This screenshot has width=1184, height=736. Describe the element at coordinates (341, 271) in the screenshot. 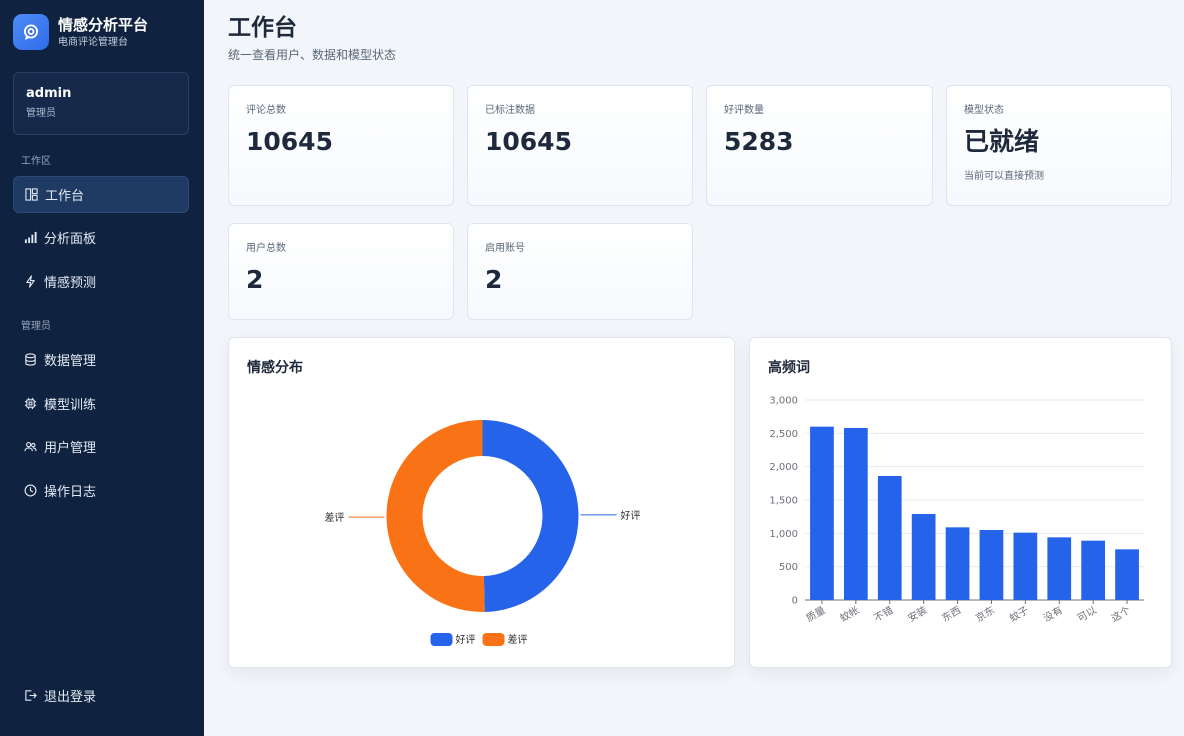

I see `stat-card-total-users: 用户总数 2` at that location.